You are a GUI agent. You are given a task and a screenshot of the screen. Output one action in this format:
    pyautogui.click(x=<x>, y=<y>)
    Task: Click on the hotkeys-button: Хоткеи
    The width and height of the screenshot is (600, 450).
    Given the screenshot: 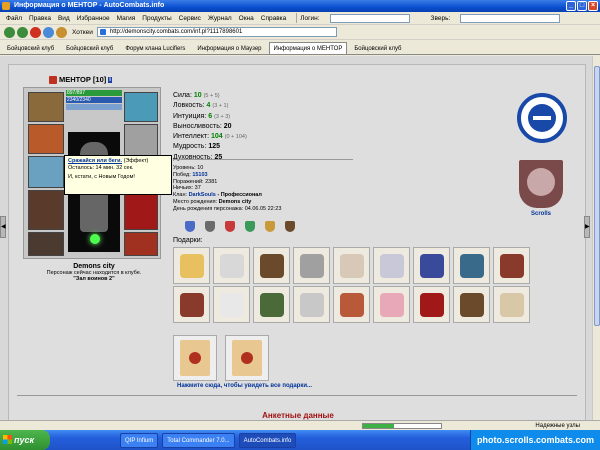 What is the action you would take?
    pyautogui.click(x=82, y=32)
    